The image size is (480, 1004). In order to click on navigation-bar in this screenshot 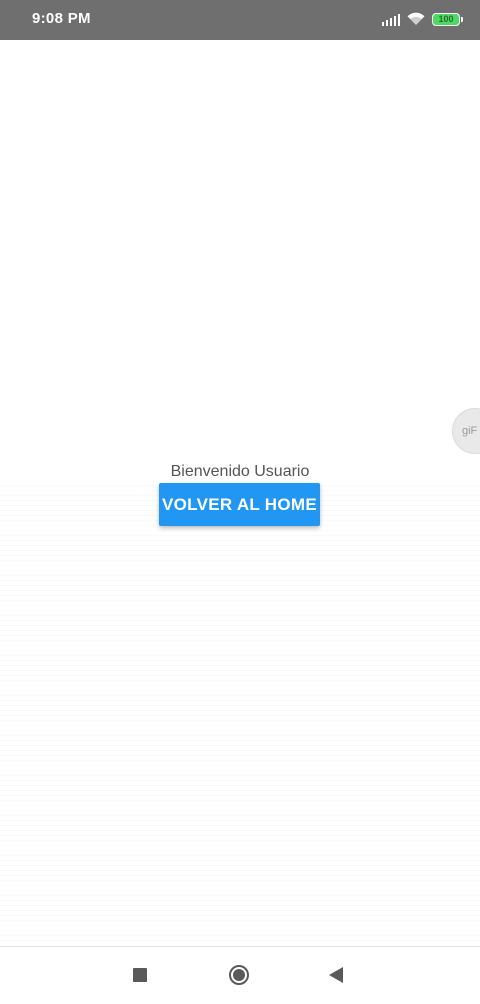, I will do `click(240, 975)`.